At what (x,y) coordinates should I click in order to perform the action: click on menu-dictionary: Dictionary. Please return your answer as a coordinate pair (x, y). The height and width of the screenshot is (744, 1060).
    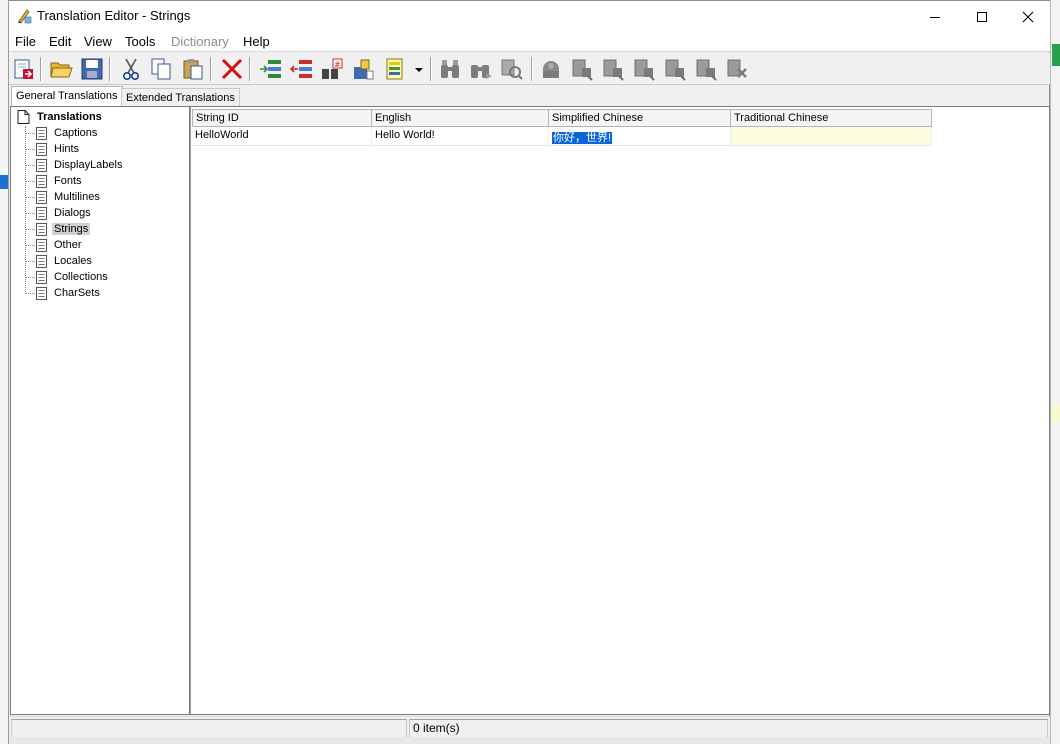
    Looking at the image, I should click on (200, 41).